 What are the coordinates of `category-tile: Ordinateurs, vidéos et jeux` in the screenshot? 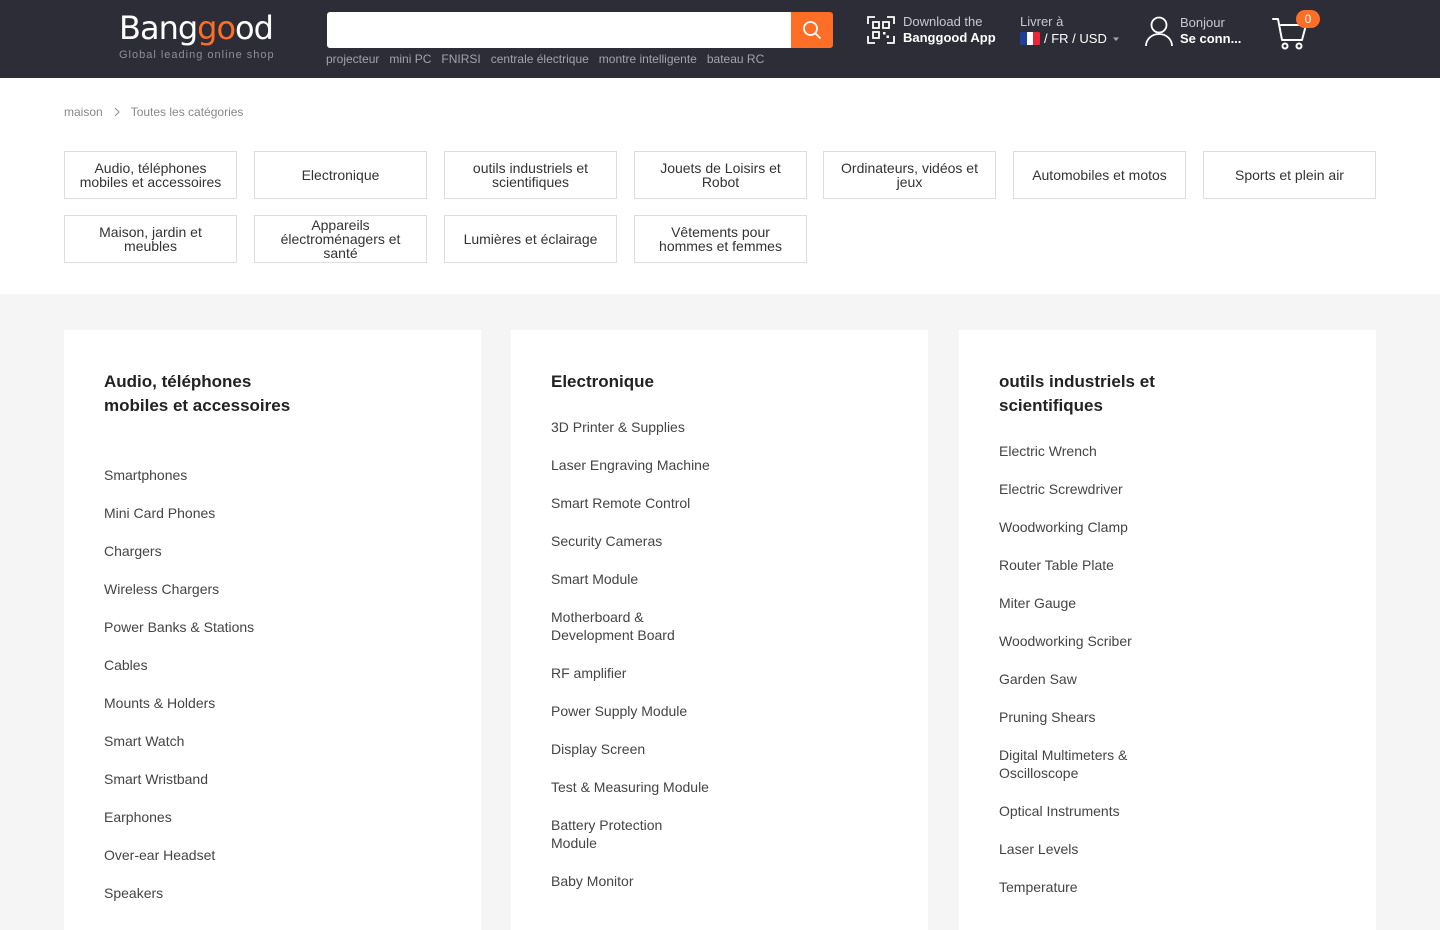 It's located at (909, 175).